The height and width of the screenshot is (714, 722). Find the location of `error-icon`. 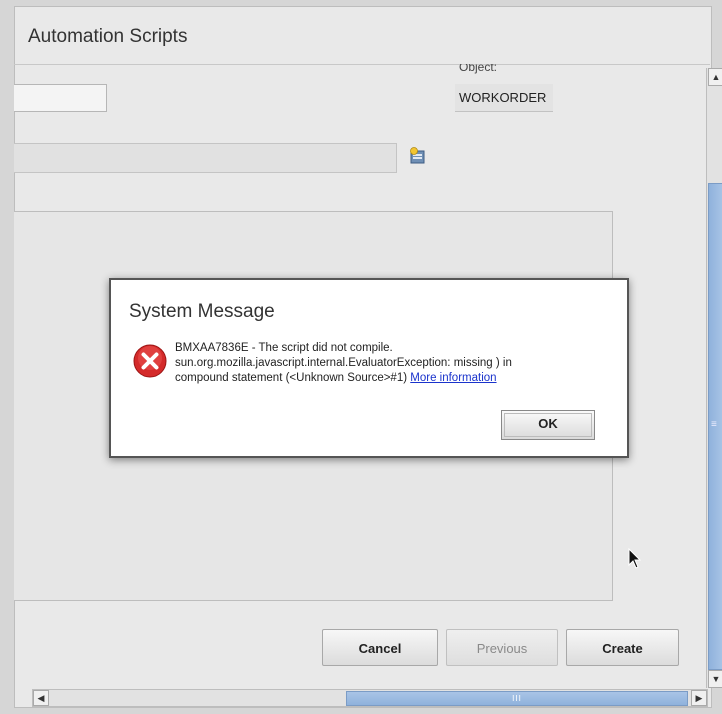

error-icon is located at coordinates (150, 361).